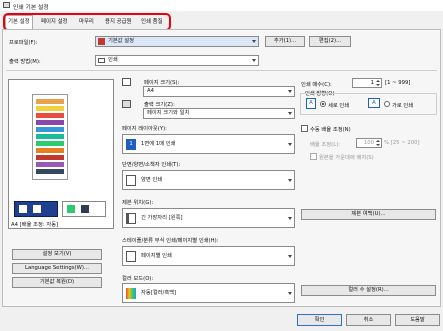  What do you see at coordinates (131, 256) in the screenshot?
I see `collate-icon` at bounding box center [131, 256].